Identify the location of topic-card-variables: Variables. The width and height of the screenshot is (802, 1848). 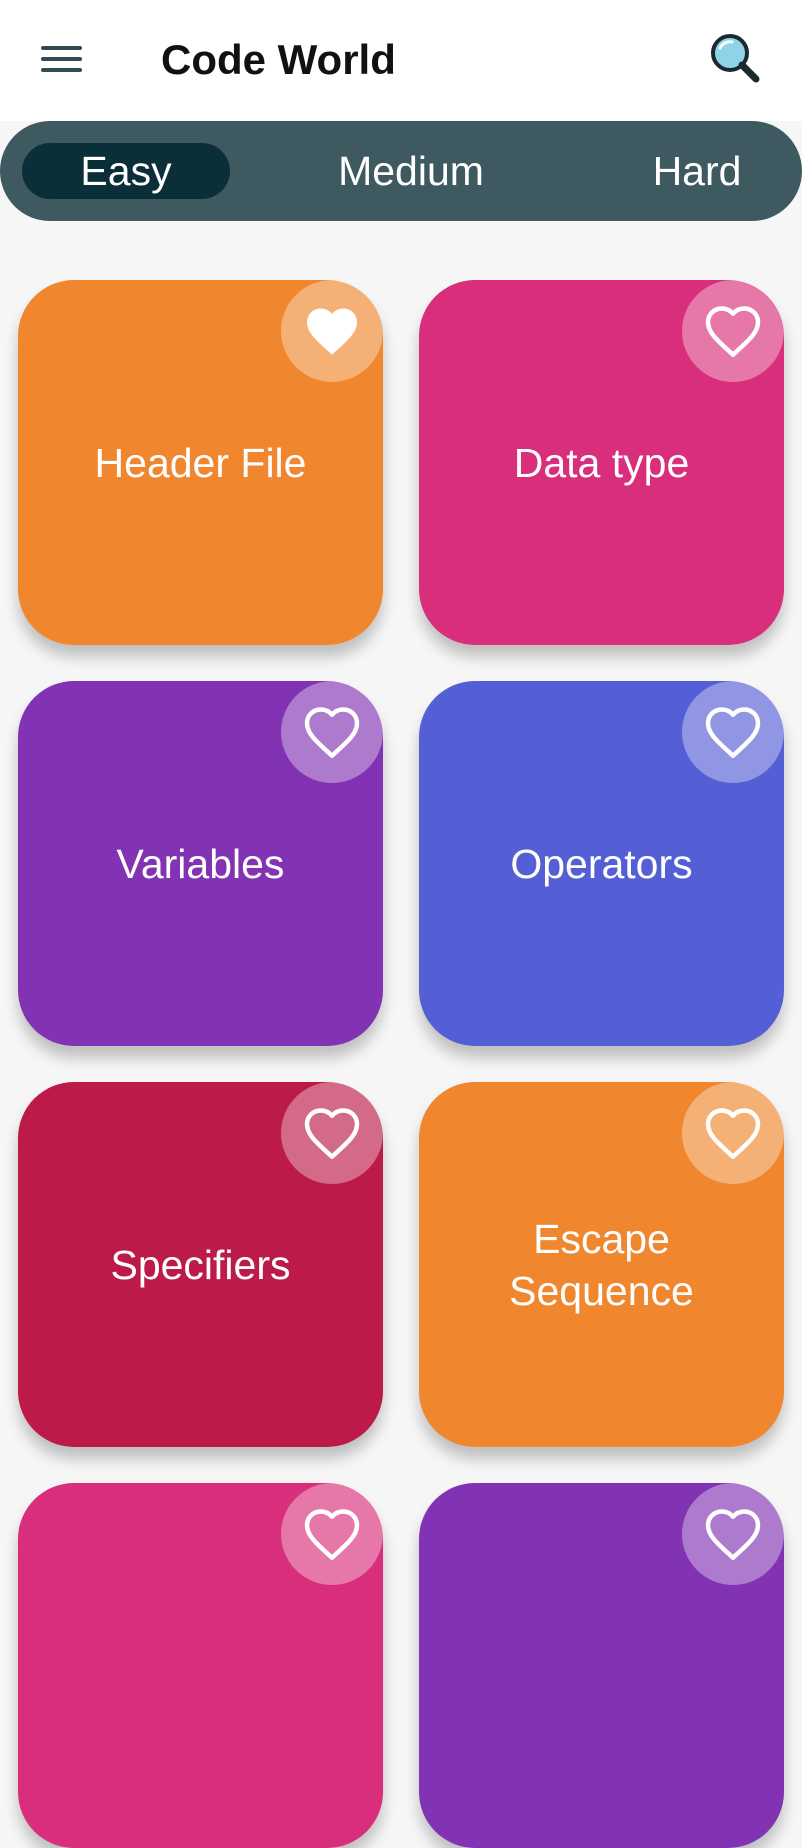
(200, 863).